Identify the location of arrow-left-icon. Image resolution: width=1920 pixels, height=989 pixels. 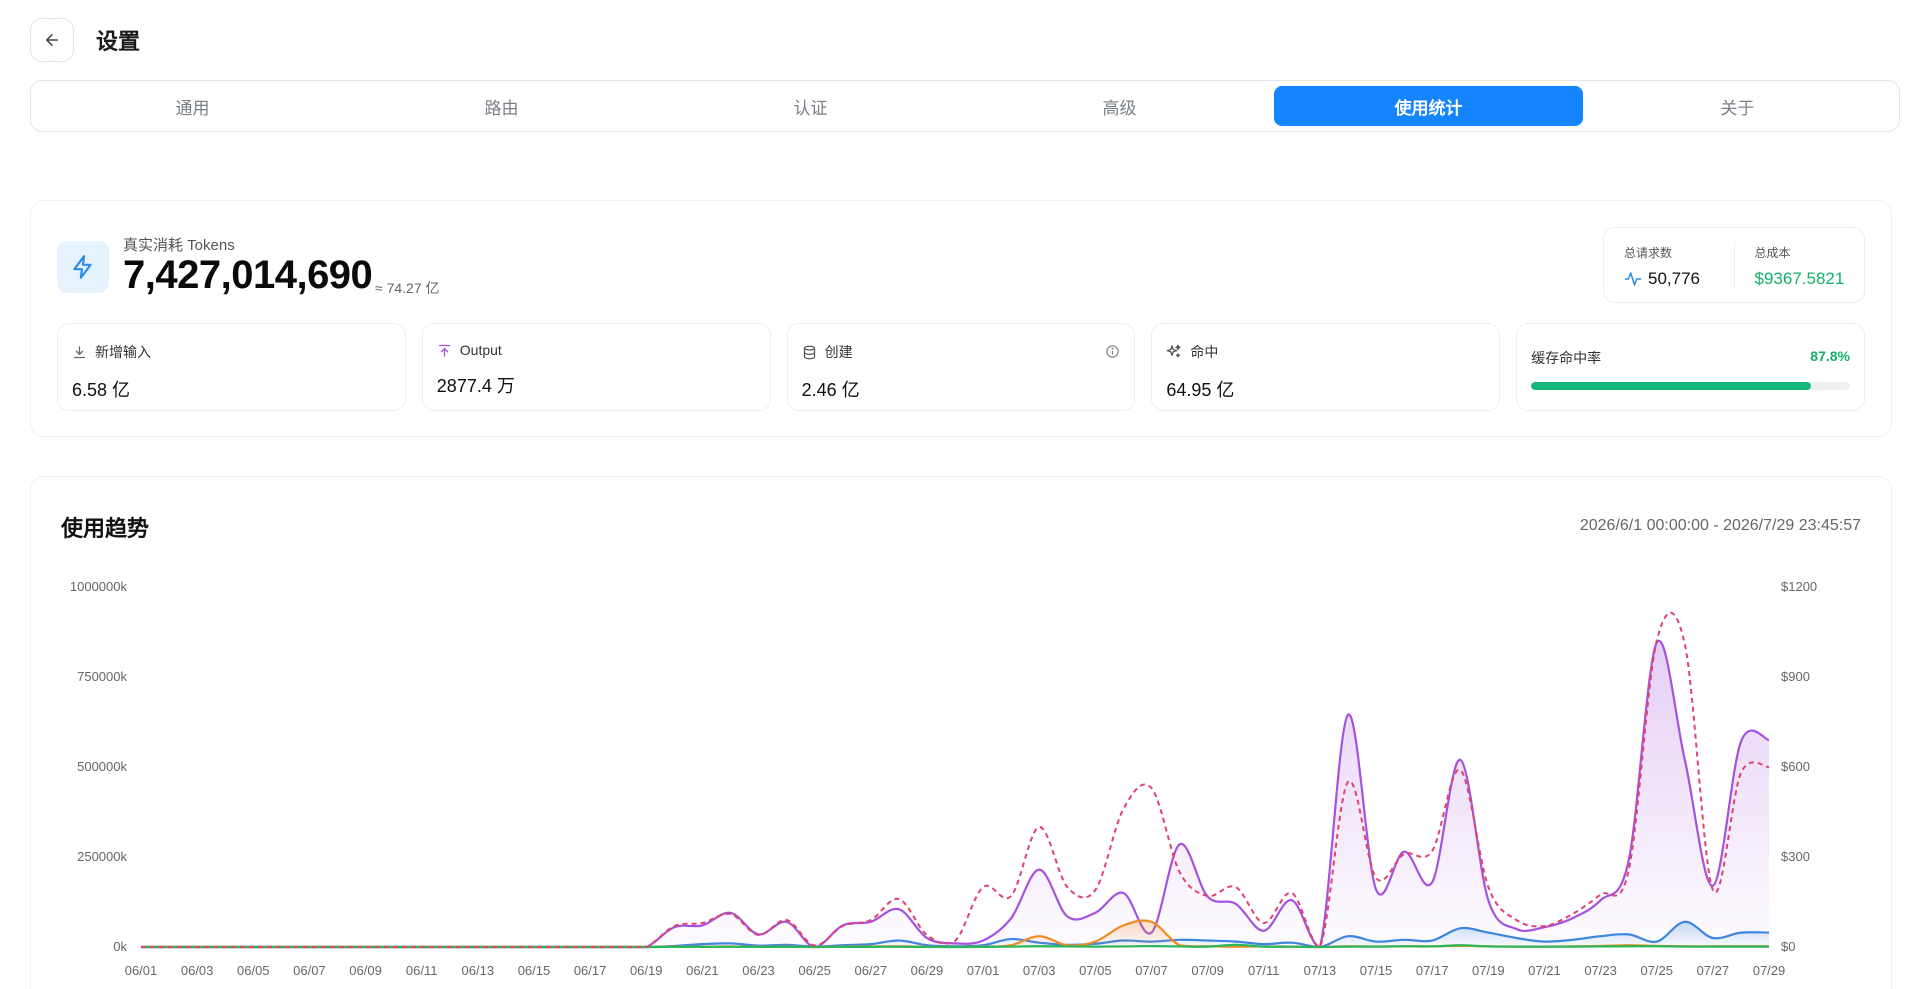
(52, 40).